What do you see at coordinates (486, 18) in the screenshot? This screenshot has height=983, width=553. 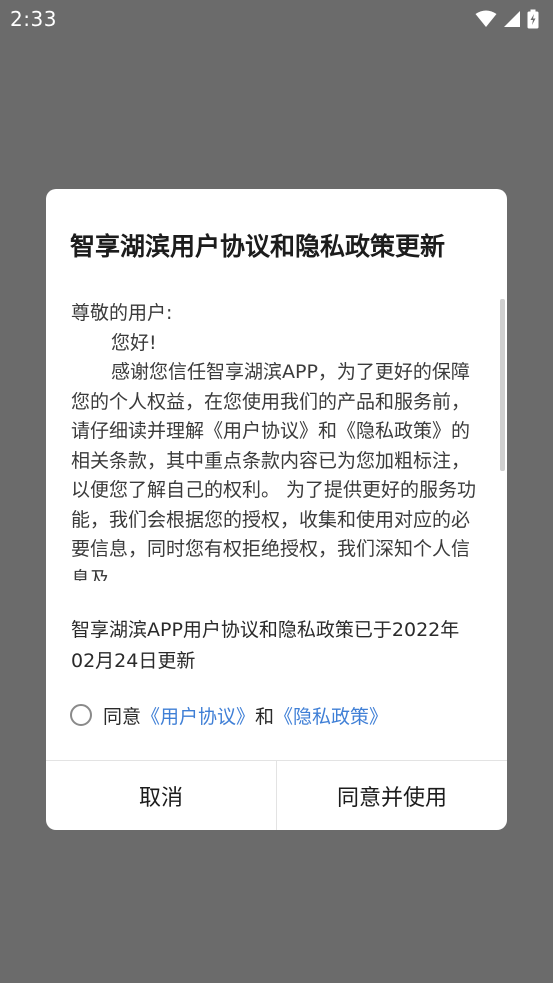 I see `wifi-icon` at bounding box center [486, 18].